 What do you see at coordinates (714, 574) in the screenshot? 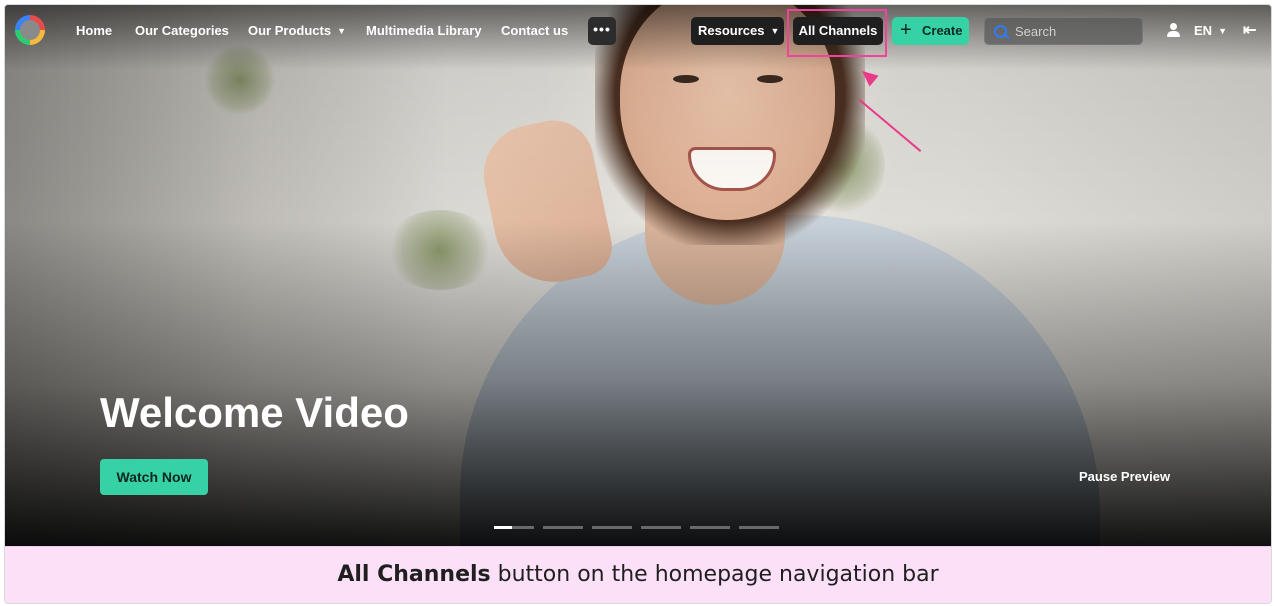
I see `caption-text: button on the homepage navigation bar` at bounding box center [714, 574].